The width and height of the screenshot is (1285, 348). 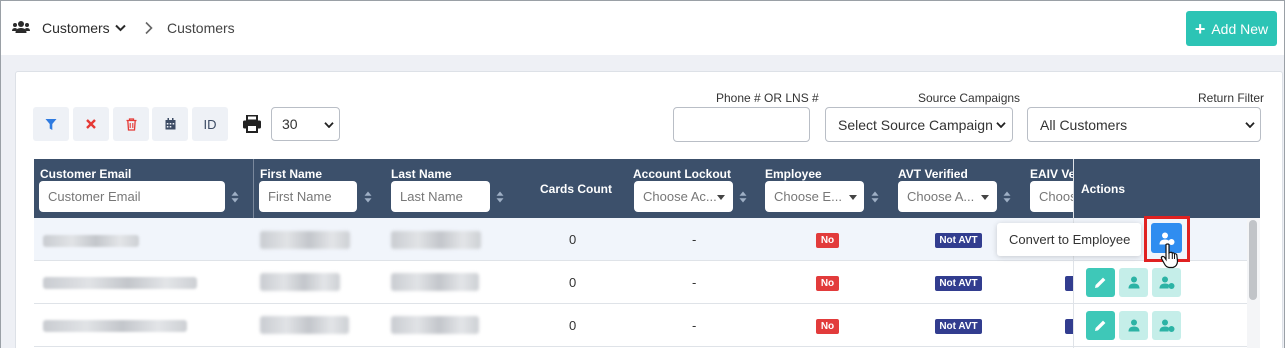 What do you see at coordinates (308, 196) in the screenshot?
I see `first-name-filter-input: First Name` at bounding box center [308, 196].